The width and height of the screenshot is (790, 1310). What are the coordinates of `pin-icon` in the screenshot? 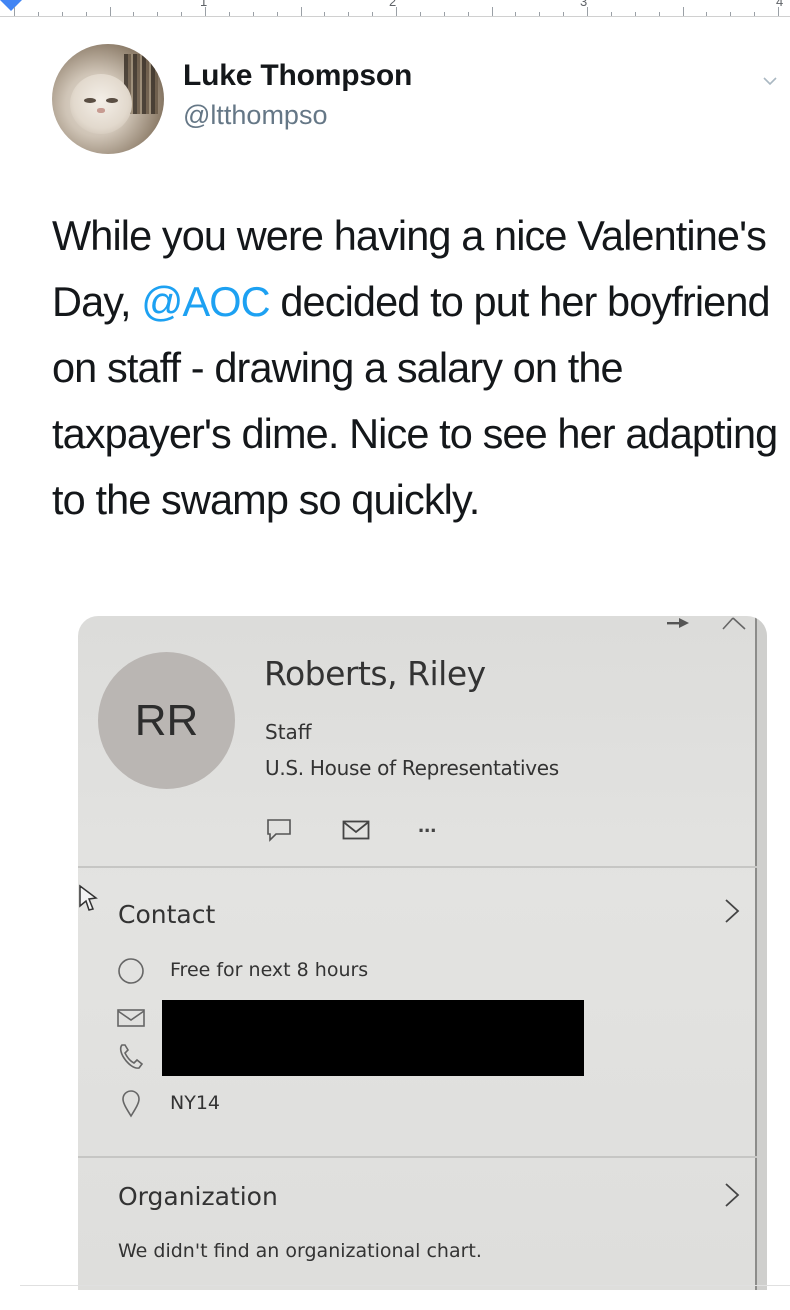 It's located at (678, 623).